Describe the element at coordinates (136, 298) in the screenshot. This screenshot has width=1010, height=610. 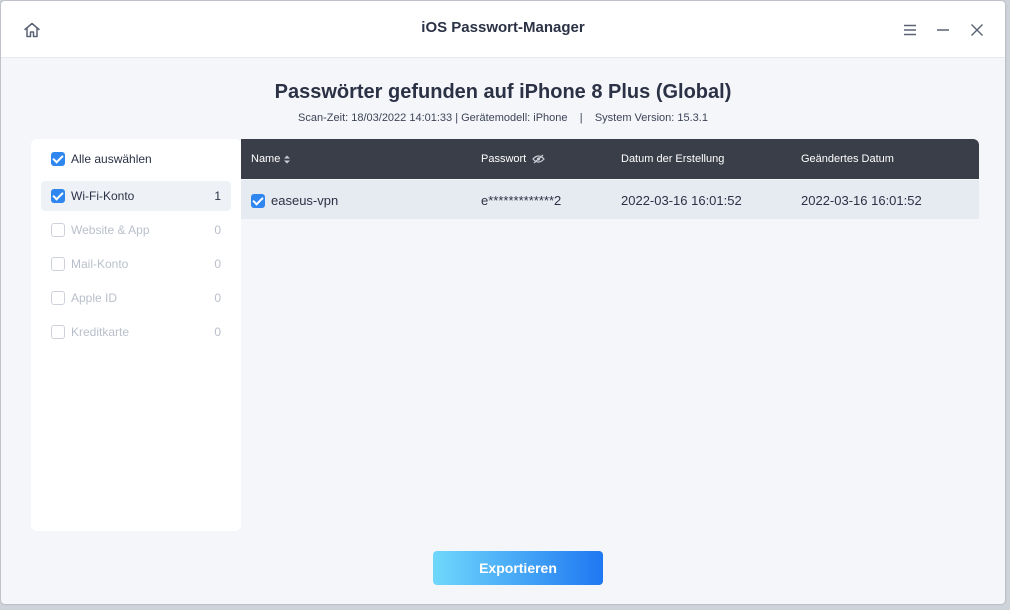
I see `sidebar-item-apple-id: Apple ID 0` at that location.